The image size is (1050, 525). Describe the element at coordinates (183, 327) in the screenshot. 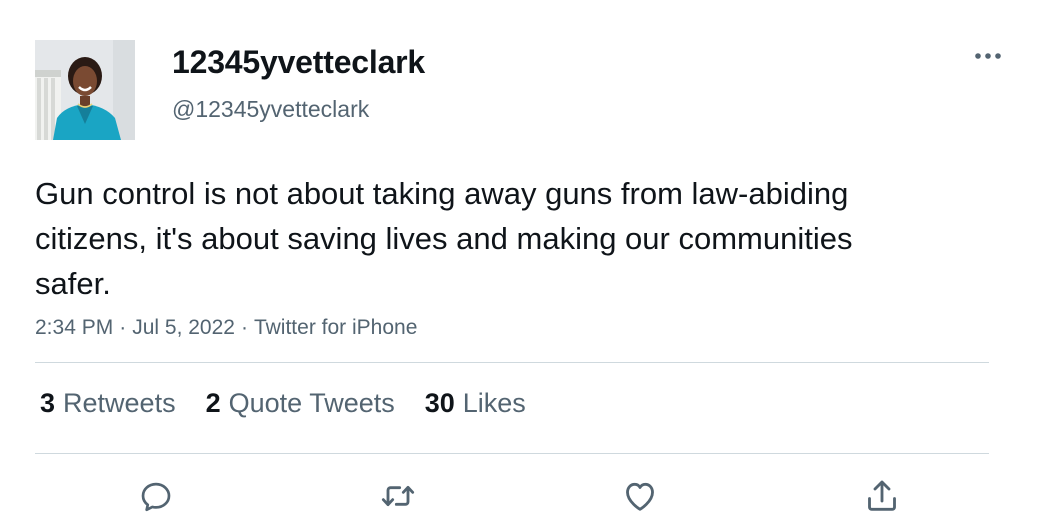

I see `tweet-date: Jul 5, 2022` at that location.